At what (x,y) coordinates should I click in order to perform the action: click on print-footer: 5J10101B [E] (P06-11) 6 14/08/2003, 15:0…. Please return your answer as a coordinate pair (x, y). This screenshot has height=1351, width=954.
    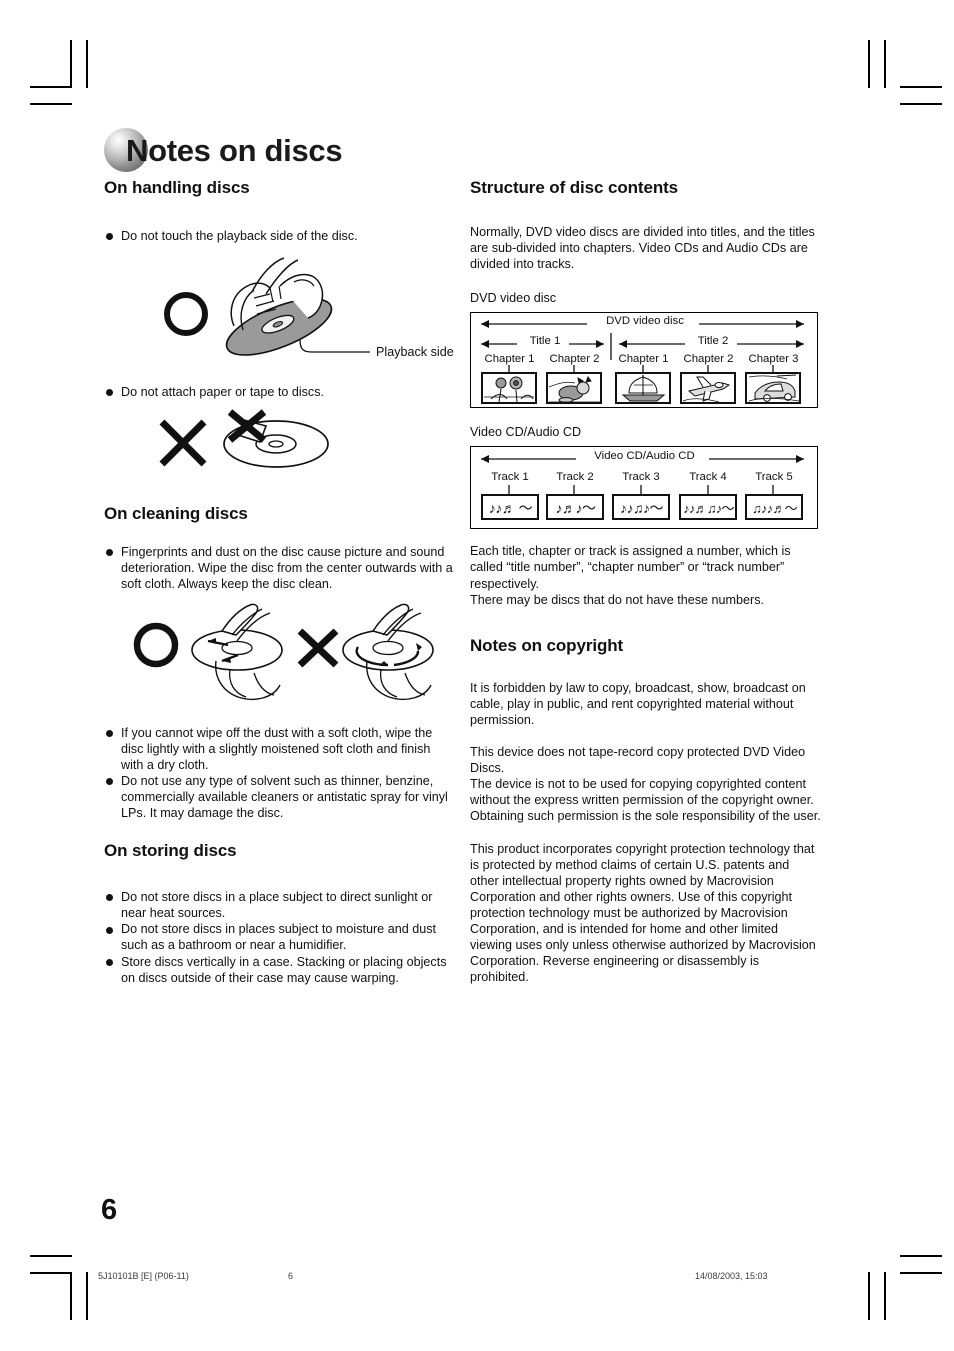
    Looking at the image, I should click on (477, 1276).